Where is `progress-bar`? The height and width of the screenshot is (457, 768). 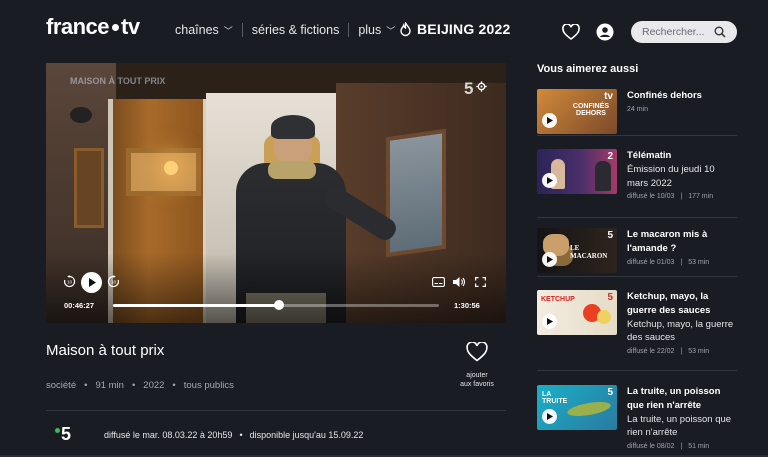
progress-bar is located at coordinates (276, 305).